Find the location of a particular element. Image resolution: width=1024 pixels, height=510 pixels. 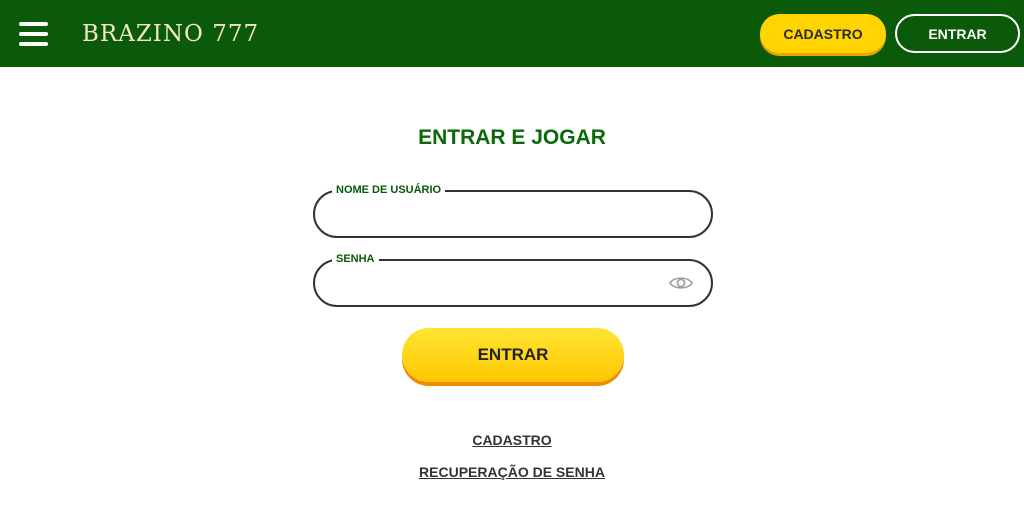

header-register-button: CADASTRO is located at coordinates (823, 33).